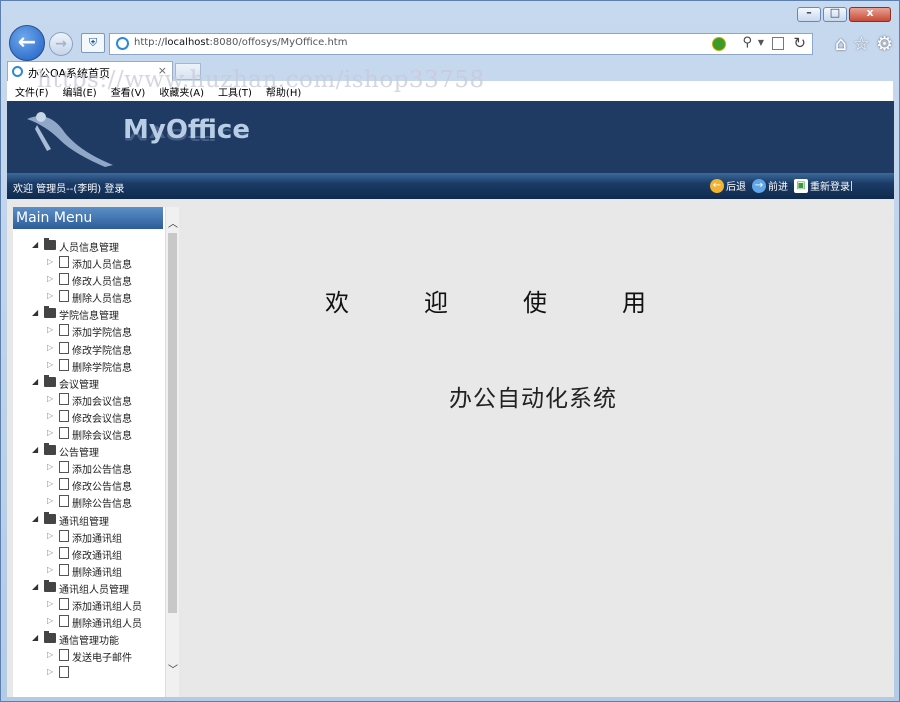  What do you see at coordinates (88, 452) in the screenshot?
I see `tree-group: ◢ 公告管理` at bounding box center [88, 452].